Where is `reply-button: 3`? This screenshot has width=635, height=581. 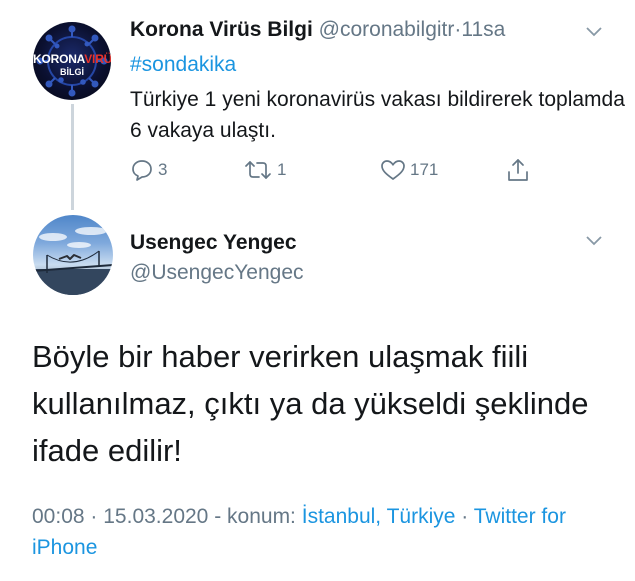
reply-button: 3 is located at coordinates (148, 170).